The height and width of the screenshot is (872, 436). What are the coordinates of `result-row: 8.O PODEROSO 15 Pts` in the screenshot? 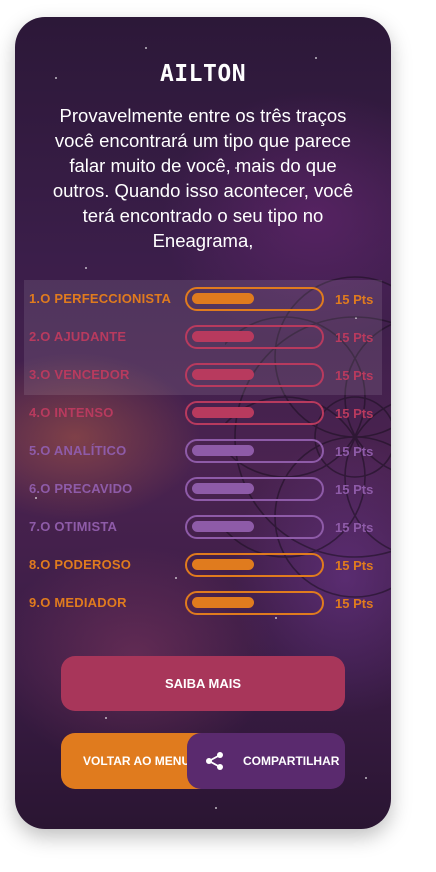 It's located at (203, 565).